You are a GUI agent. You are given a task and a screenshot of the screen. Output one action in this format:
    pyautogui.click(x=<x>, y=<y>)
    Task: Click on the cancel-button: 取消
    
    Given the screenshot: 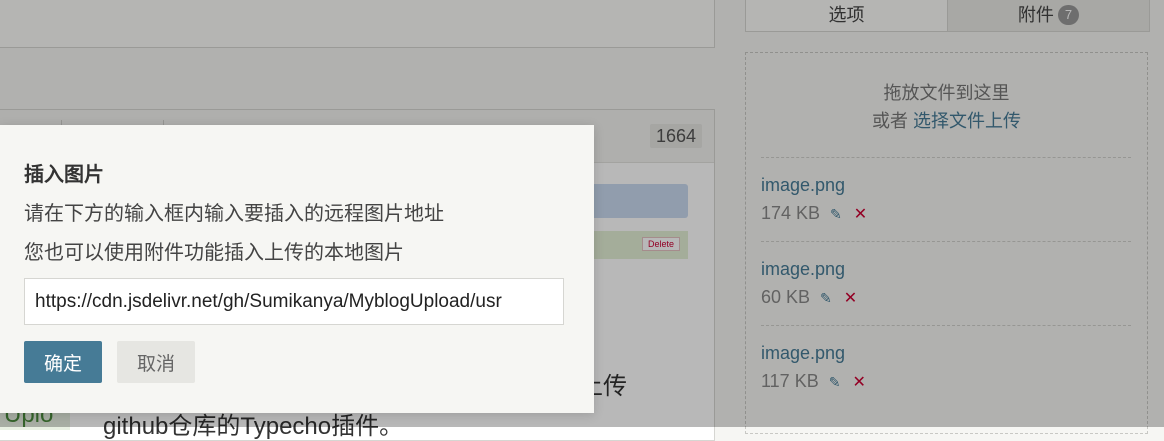 What is the action you would take?
    pyautogui.click(x=156, y=362)
    